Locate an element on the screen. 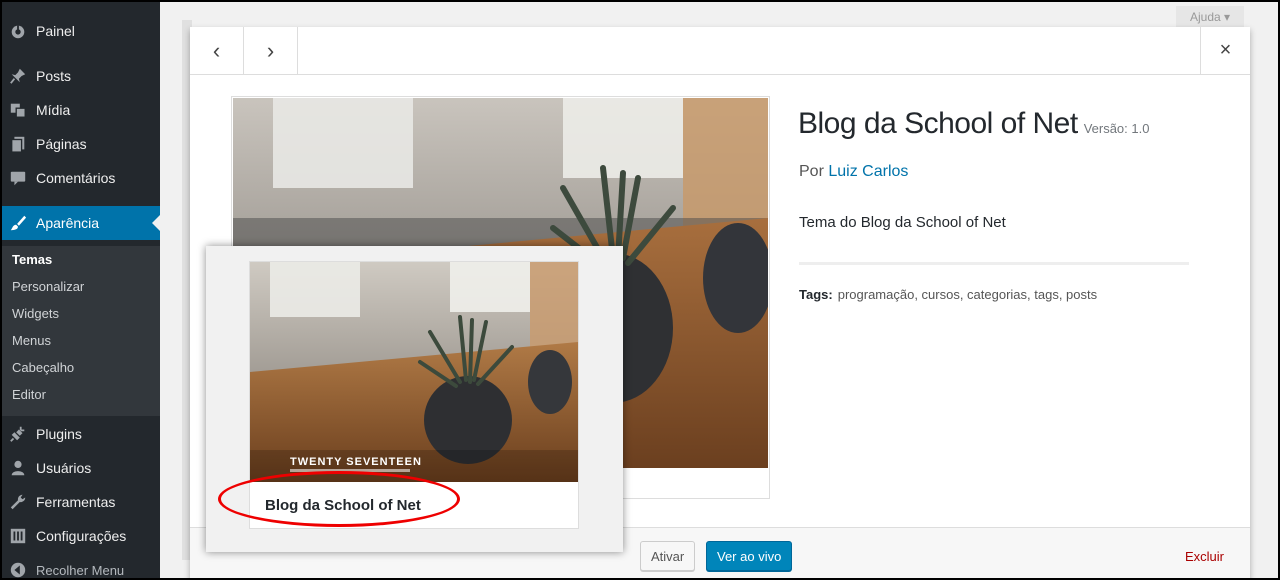 Image resolution: width=1280 pixels, height=580 pixels. theme-title: Blog da School of Net Versão: 1.0 is located at coordinates (973, 124).